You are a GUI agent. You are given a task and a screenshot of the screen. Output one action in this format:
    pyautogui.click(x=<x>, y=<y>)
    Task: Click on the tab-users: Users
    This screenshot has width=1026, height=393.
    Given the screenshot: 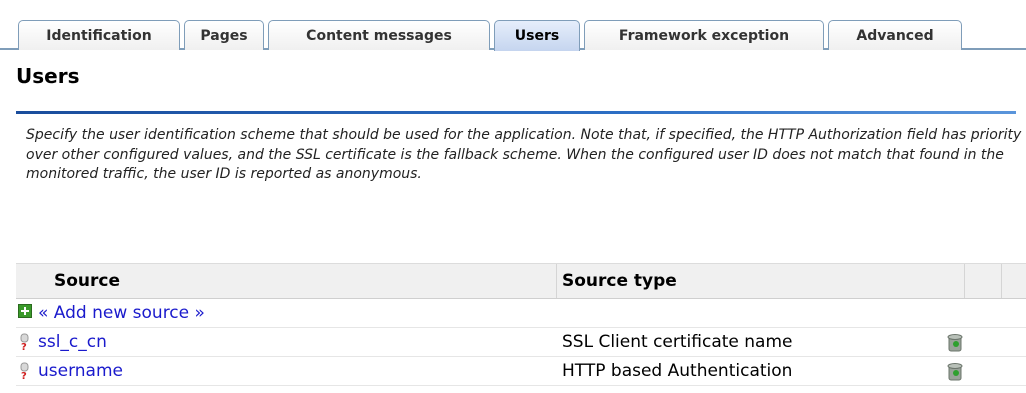 What is the action you would take?
    pyautogui.click(x=537, y=35)
    